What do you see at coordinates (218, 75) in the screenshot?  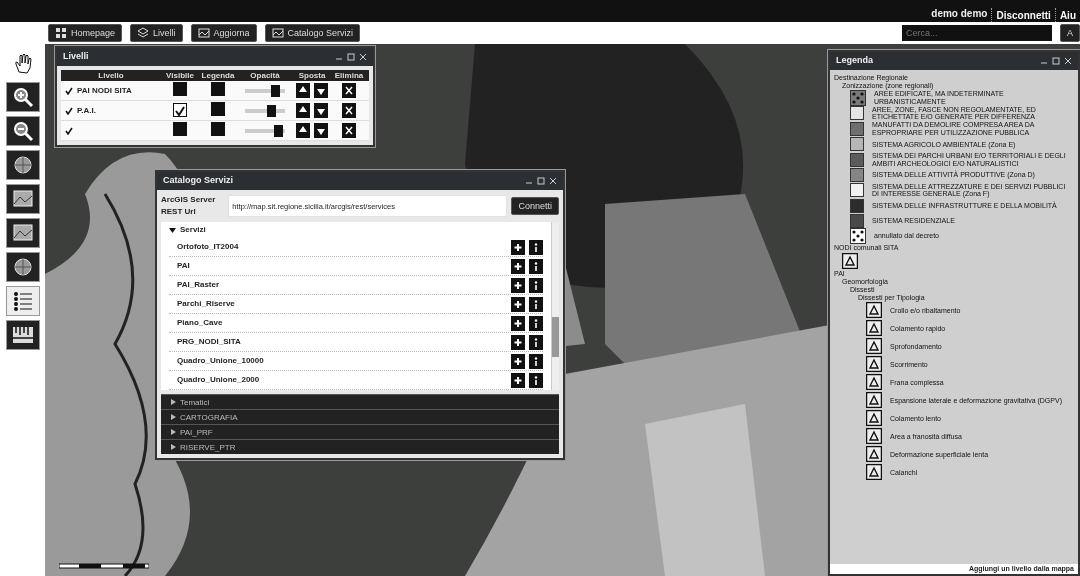 I see `column-header: Legenda` at bounding box center [218, 75].